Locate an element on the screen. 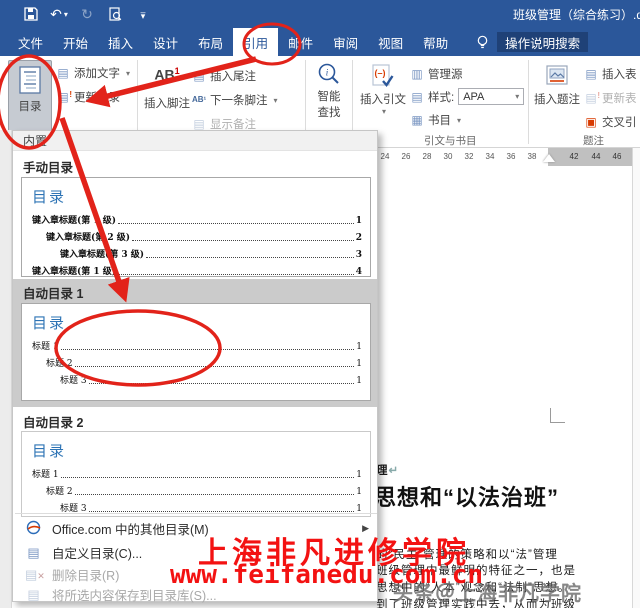 This screenshot has width=640, height=608. update-toc-button: ▤! 更新目录 is located at coordinates (88, 97).